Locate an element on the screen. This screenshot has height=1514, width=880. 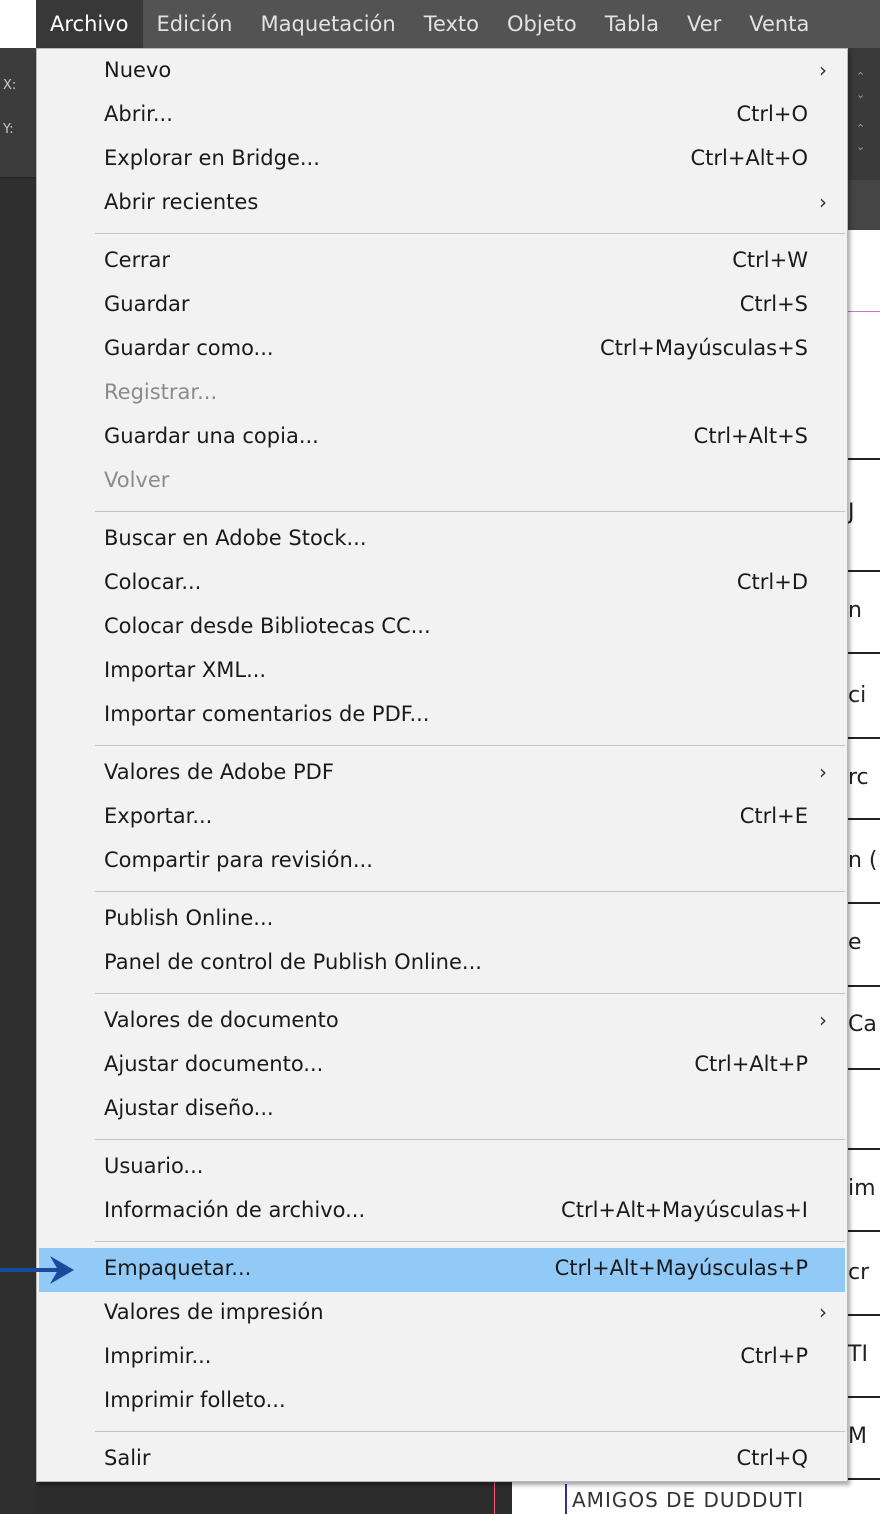
menu-item-valores-de-adobe-pdf: Valores de Adobe PDF › is located at coordinates (442, 774).